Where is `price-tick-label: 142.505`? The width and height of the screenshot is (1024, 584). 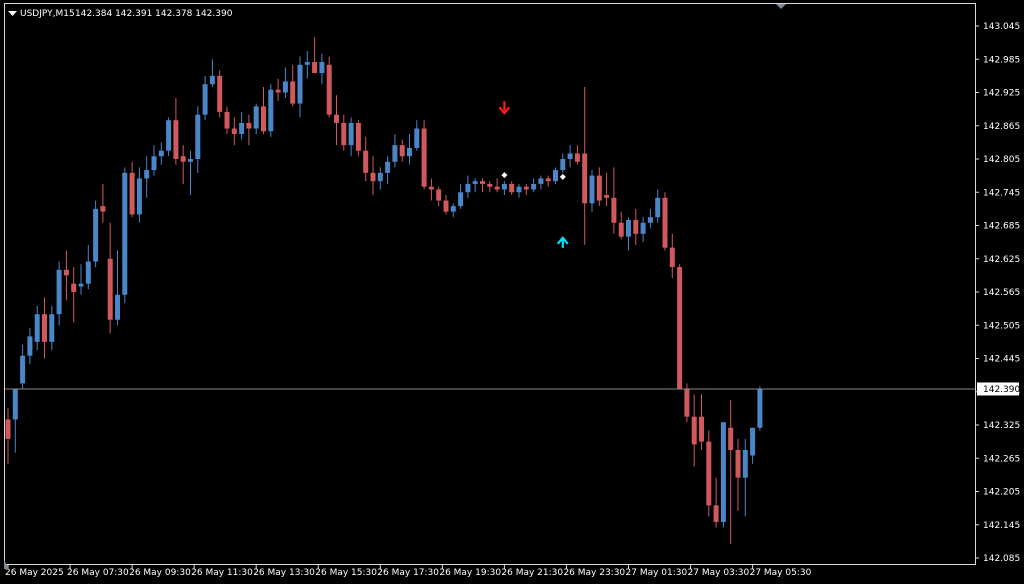
price-tick-label: 142.505 is located at coordinates (1001, 326).